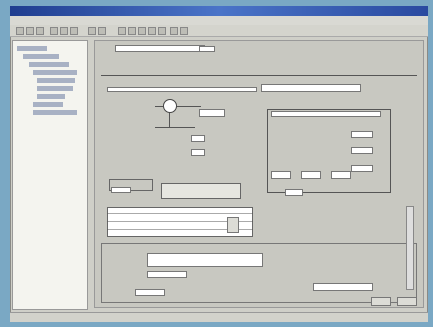  I want to click on bottom-field-right, so click(343, 287).